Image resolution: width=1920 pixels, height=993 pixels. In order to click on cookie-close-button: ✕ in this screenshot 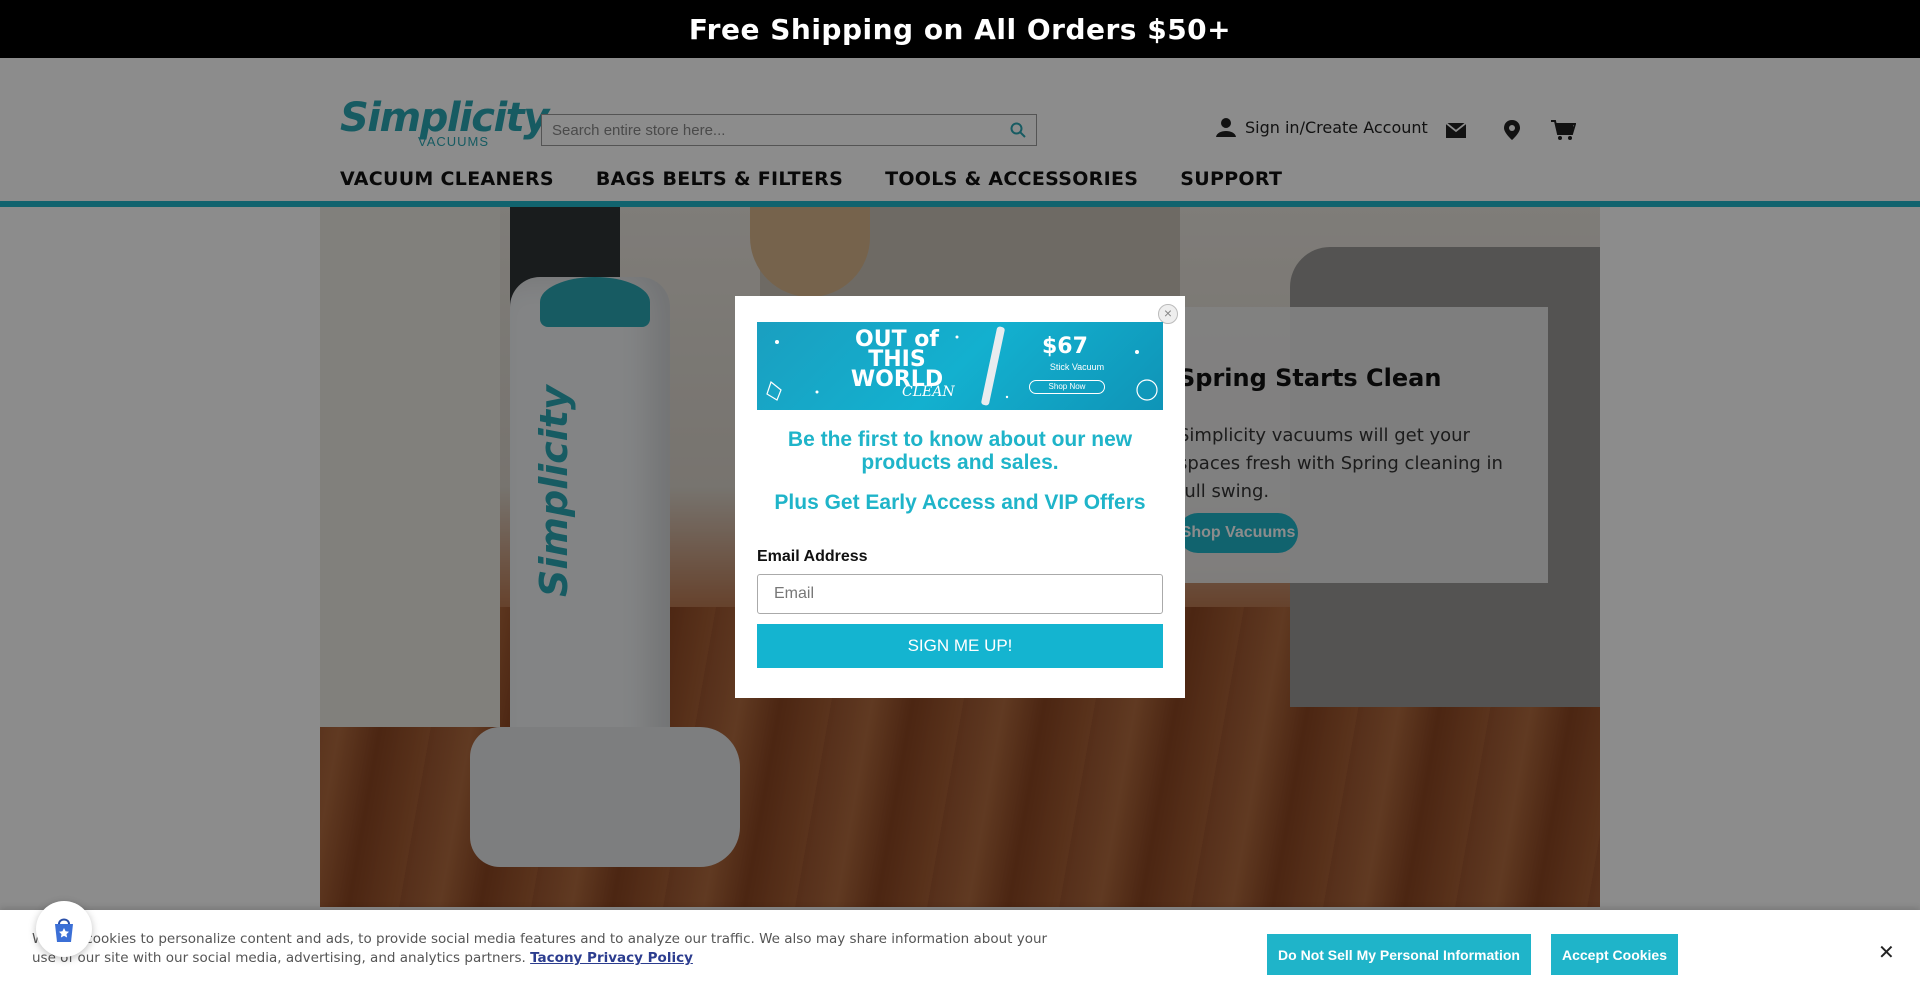, I will do `click(1886, 953)`.